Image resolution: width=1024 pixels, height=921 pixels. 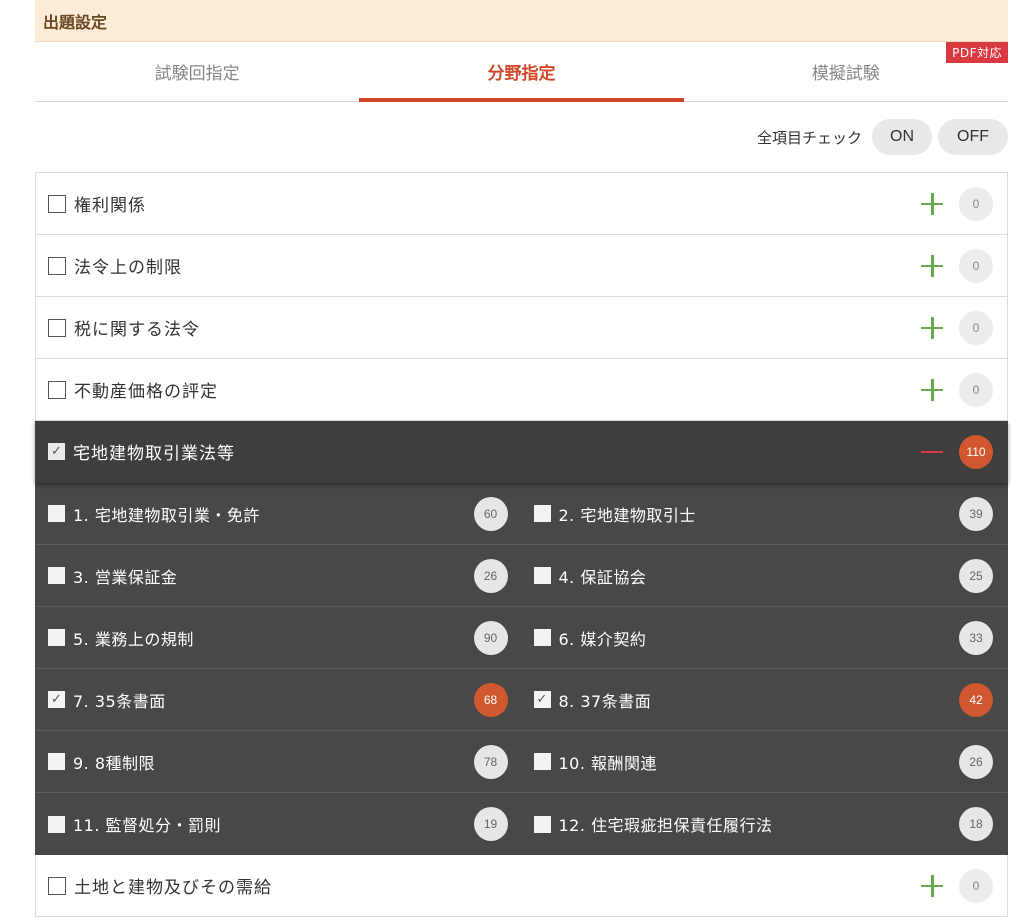 What do you see at coordinates (490, 761) in the screenshot?
I see `question-count: 78` at bounding box center [490, 761].